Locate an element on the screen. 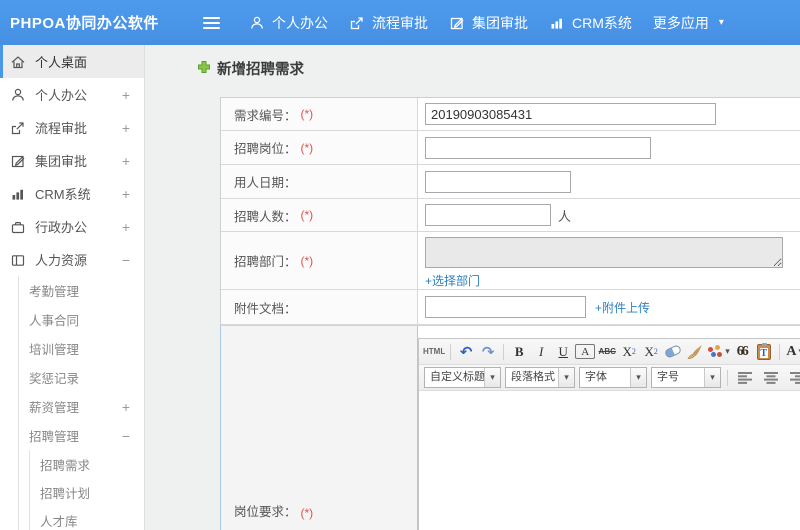  sidebar-item-recruit-demand: 招聘需求 is located at coordinates (87, 464).